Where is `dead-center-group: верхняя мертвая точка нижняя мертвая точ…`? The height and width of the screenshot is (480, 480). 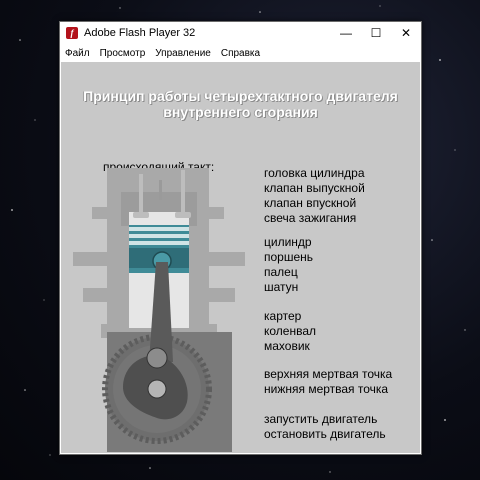 dead-center-group: верхняя мертвая точка нижняя мертвая точ… is located at coordinates (328, 382).